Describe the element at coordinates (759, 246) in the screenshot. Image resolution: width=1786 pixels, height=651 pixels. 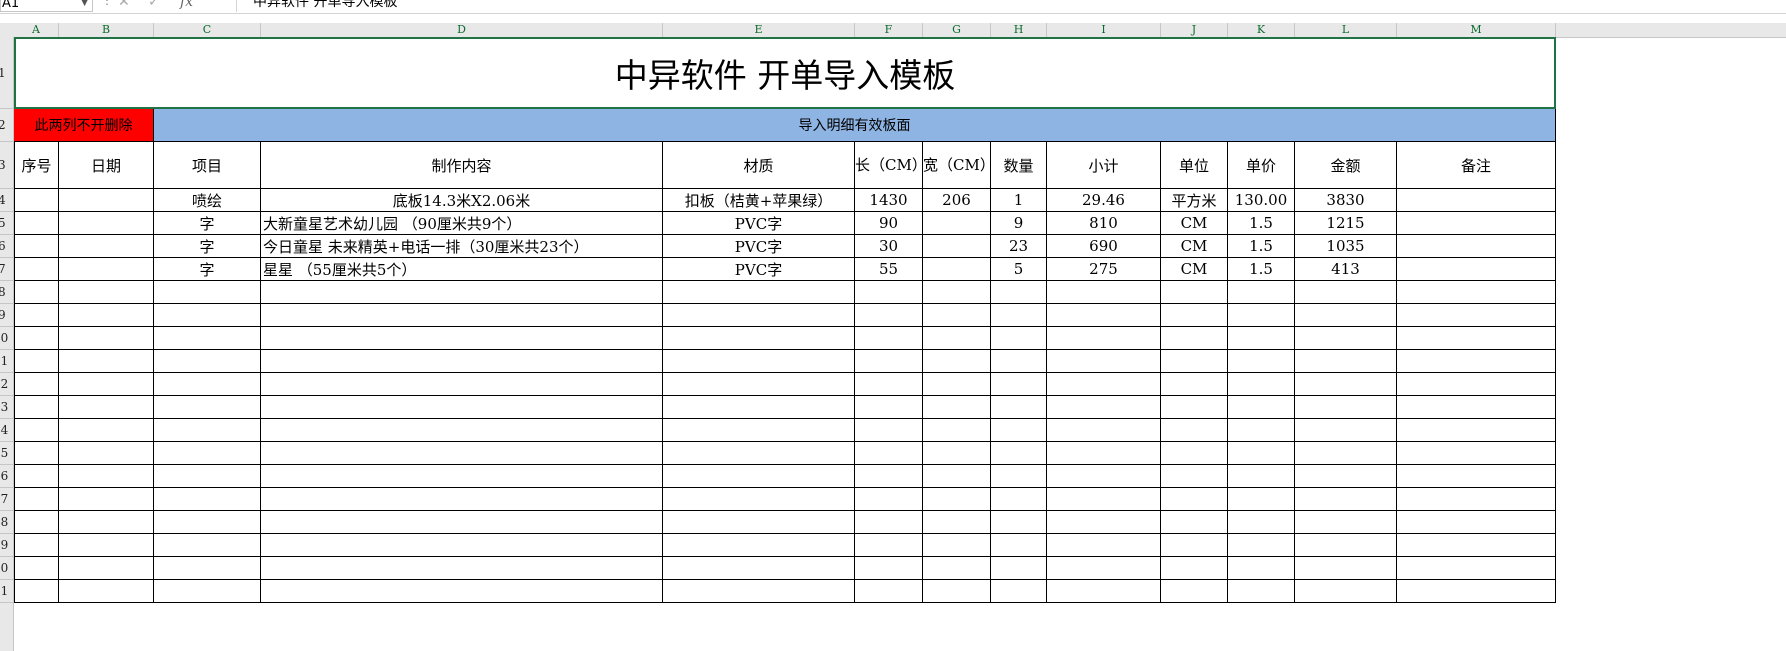
I see `cell-material: PVC字` at that location.